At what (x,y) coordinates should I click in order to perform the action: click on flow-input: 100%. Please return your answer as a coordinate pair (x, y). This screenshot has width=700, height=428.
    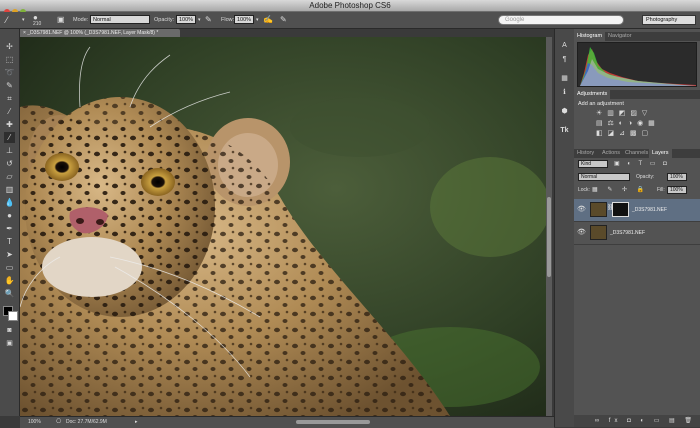
    Looking at the image, I should click on (244, 19).